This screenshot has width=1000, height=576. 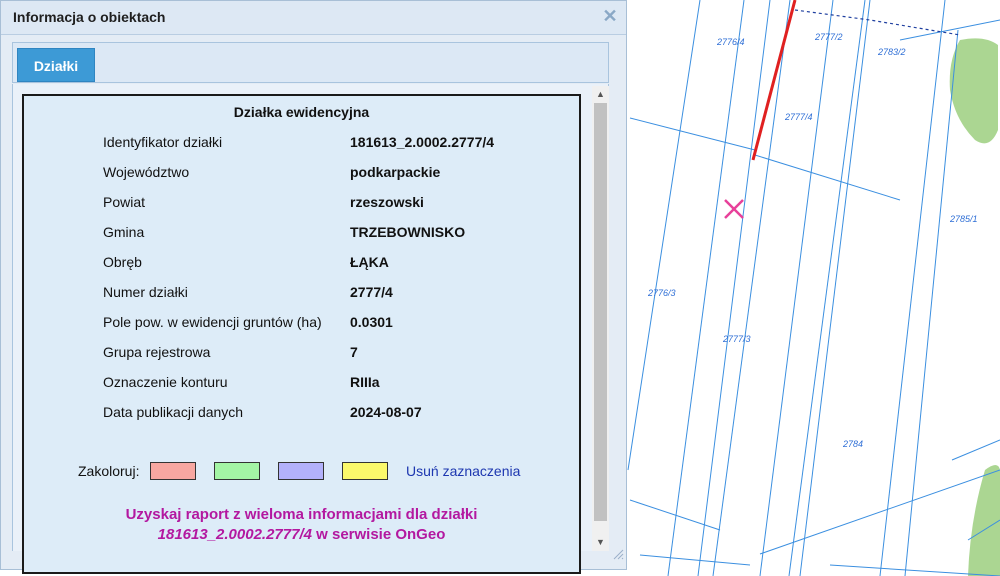 What do you see at coordinates (371, 322) in the screenshot?
I see `row-value-area: 0.0301` at bounding box center [371, 322].